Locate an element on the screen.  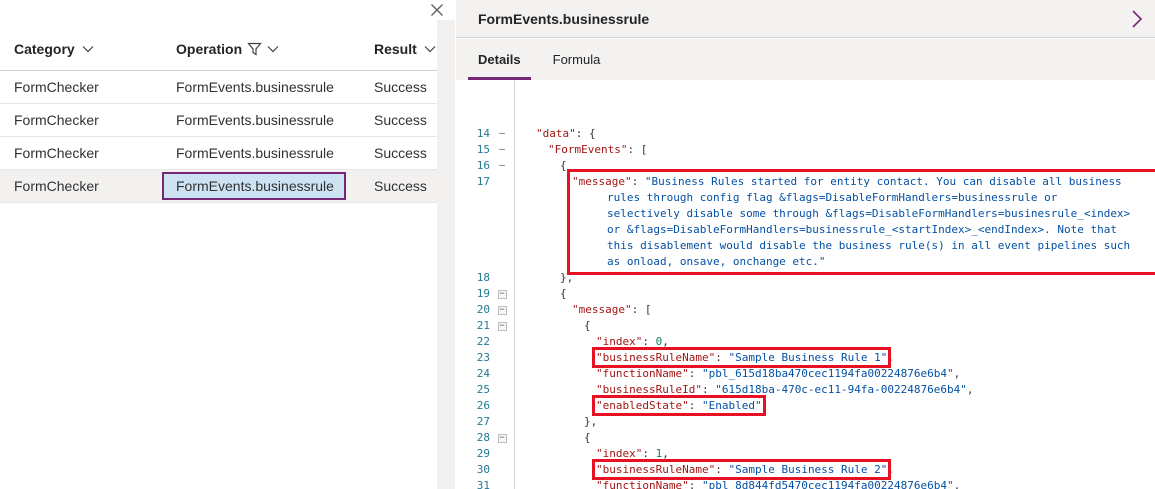
tab-details-label: Details is located at coordinates (499, 59).